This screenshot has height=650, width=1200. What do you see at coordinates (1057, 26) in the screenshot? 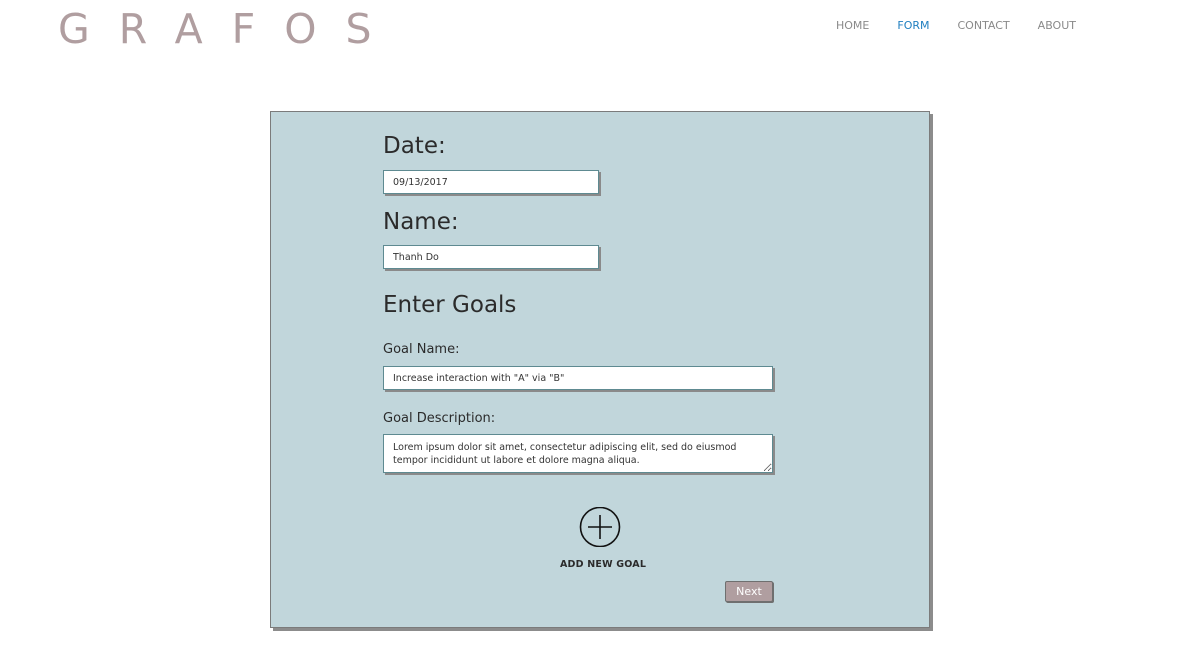
I see `nav-about: ABOUT` at bounding box center [1057, 26].